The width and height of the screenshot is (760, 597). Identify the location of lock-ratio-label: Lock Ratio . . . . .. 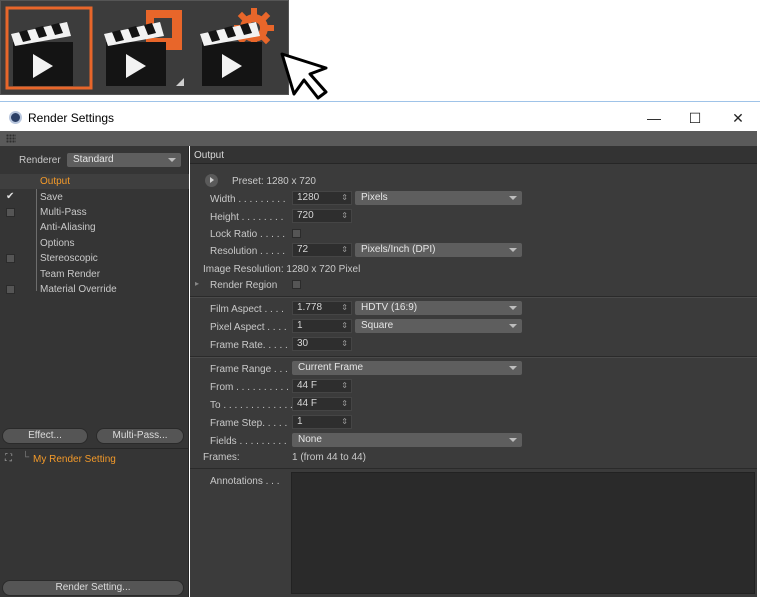
(248, 234).